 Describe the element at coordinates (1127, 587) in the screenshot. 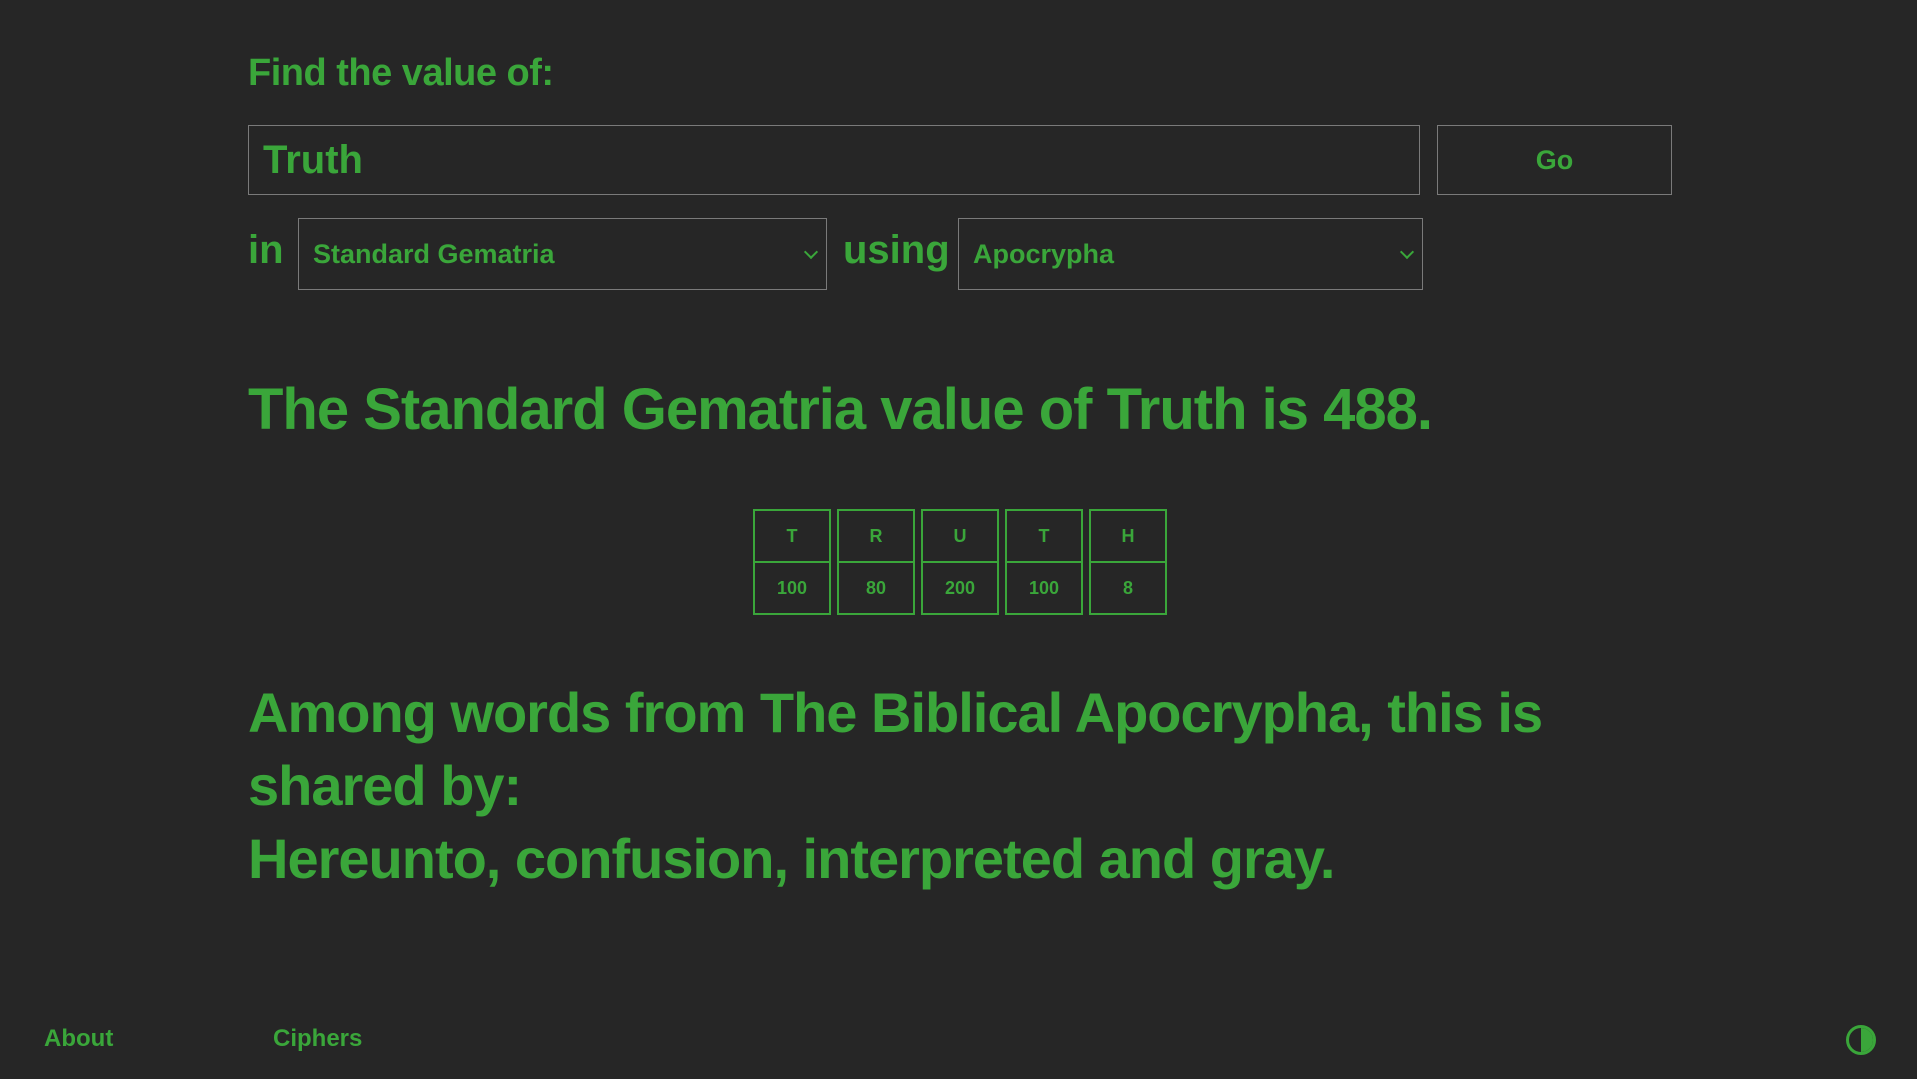

I see `value-cell: 8` at that location.